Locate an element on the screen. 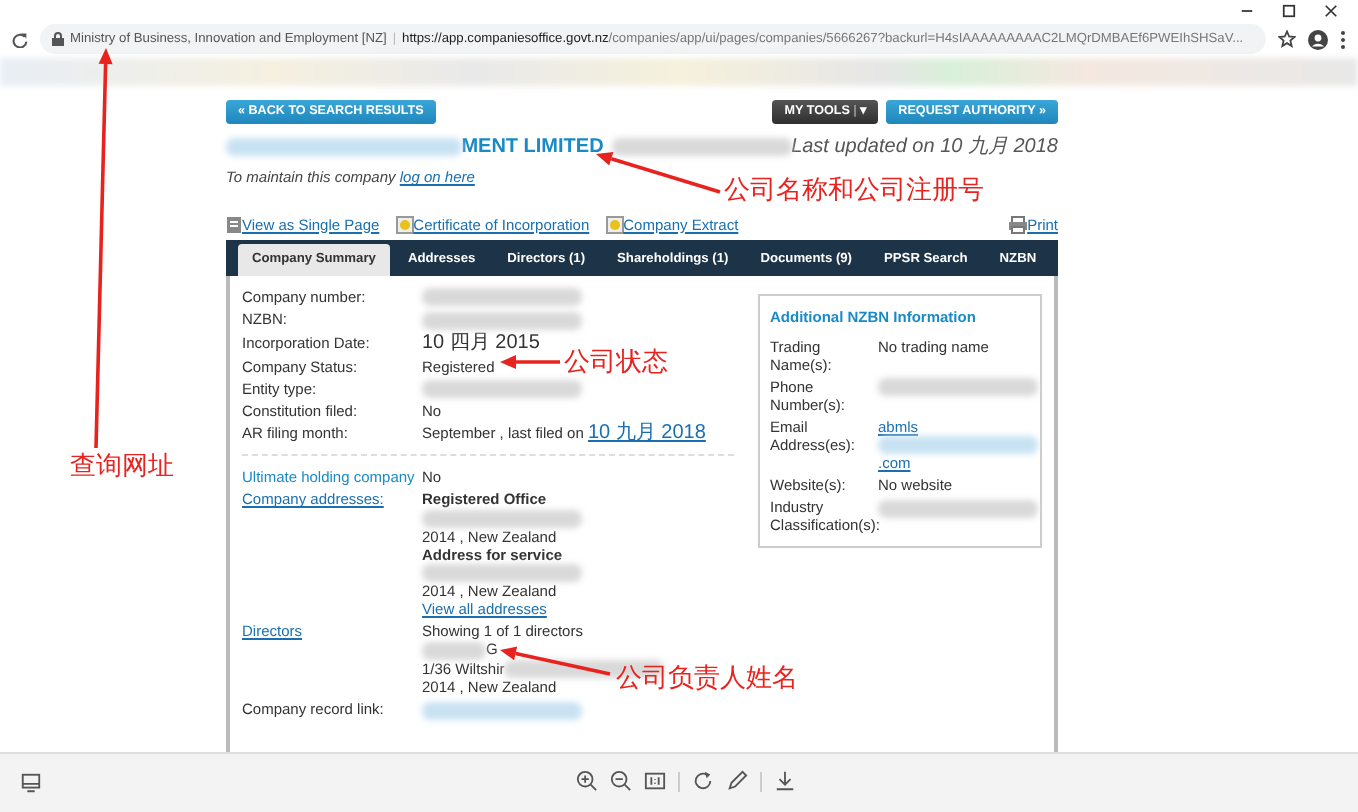  date-value: 10 四月 2015 is located at coordinates (481, 342).